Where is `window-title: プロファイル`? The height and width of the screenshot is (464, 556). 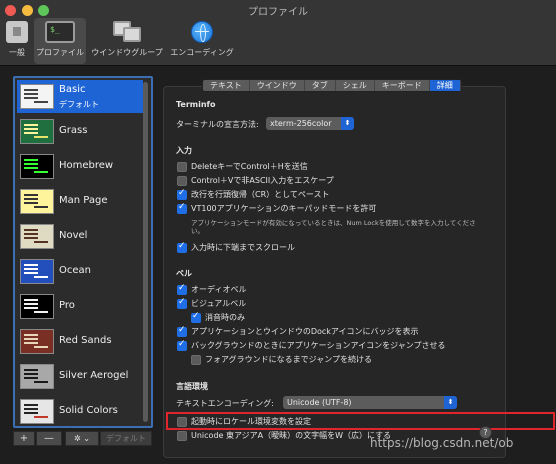
window-title: プロファイル is located at coordinates (278, 12).